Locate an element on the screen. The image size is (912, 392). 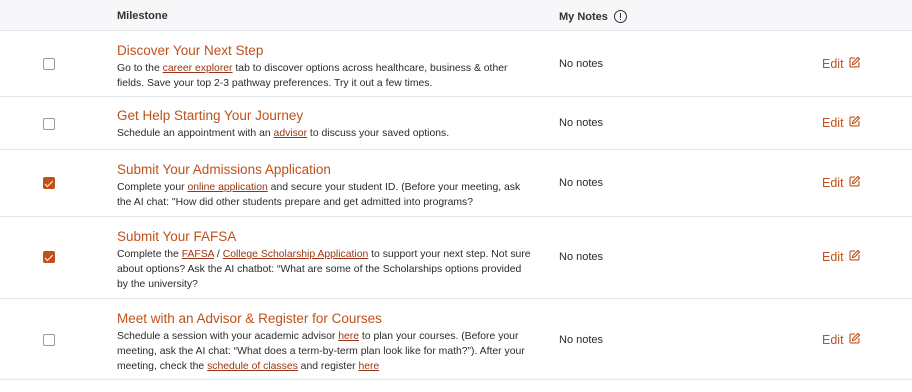
description-link: schedule of classes is located at coordinates (252, 366).